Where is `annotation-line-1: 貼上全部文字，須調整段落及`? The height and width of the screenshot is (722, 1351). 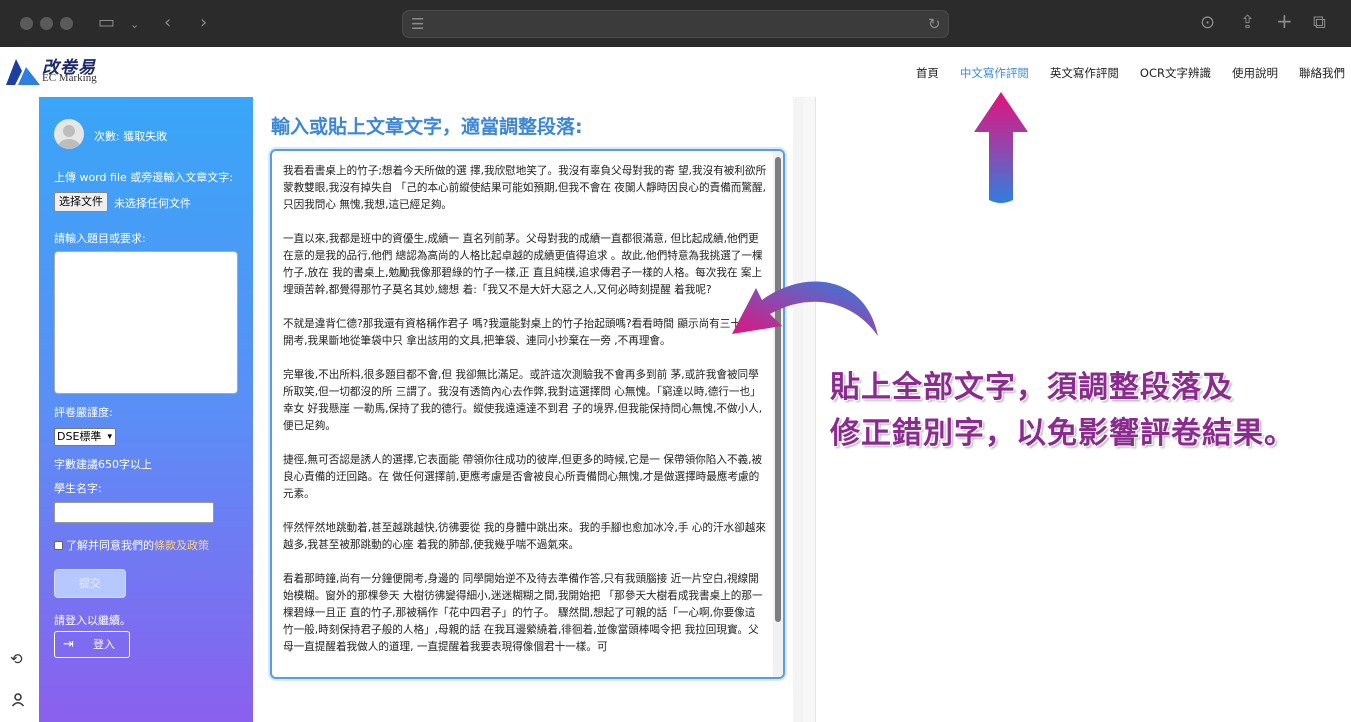
annotation-line-1: 貼上全部文字，須調整段落及 is located at coordinates (1031, 387).